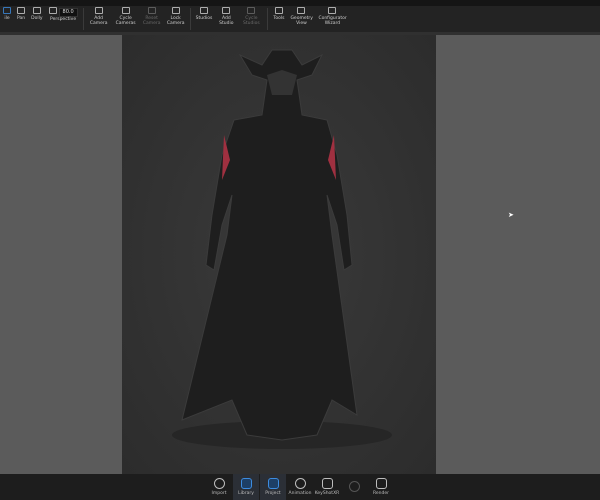  I want to click on cycle-studios-button: Cycle Studios, so click(251, 19).